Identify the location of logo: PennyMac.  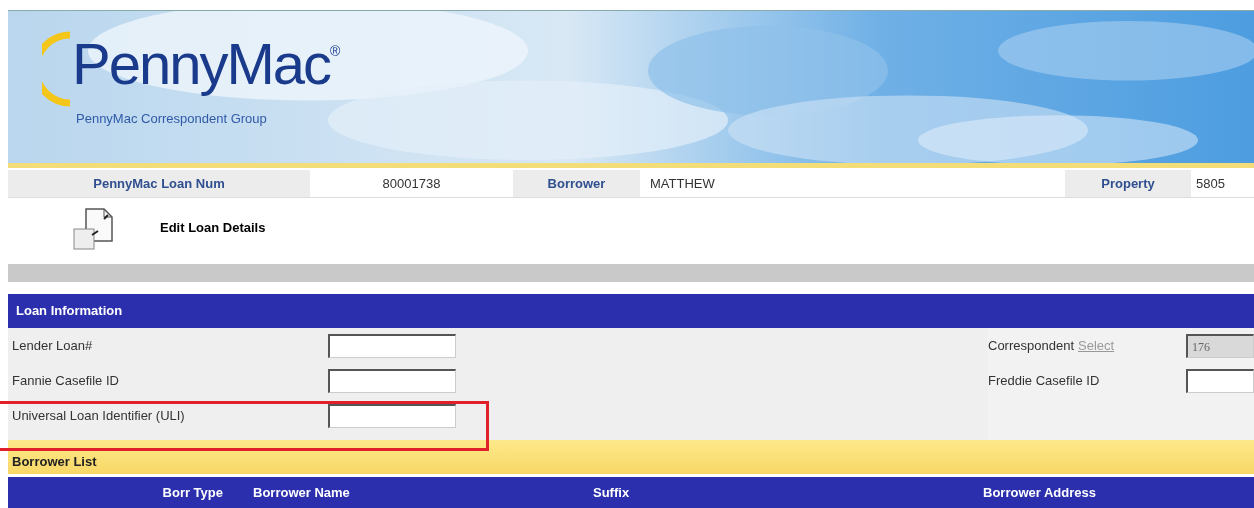
(201, 64).